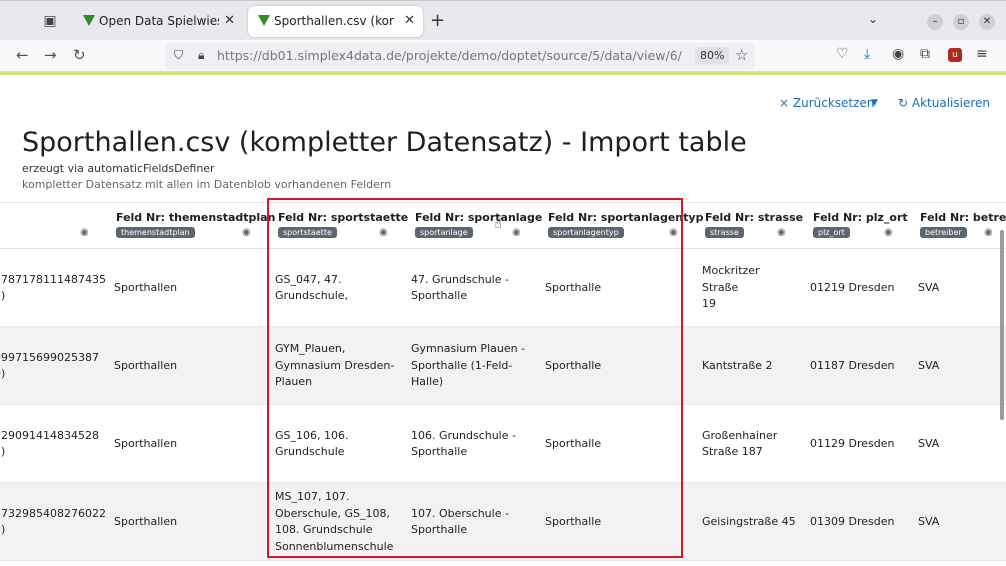 This screenshot has width=1006, height=566. I want to click on column-header-sportstaette: Feld Nr: sportstaette sportstaette ◉, so click(339, 226).